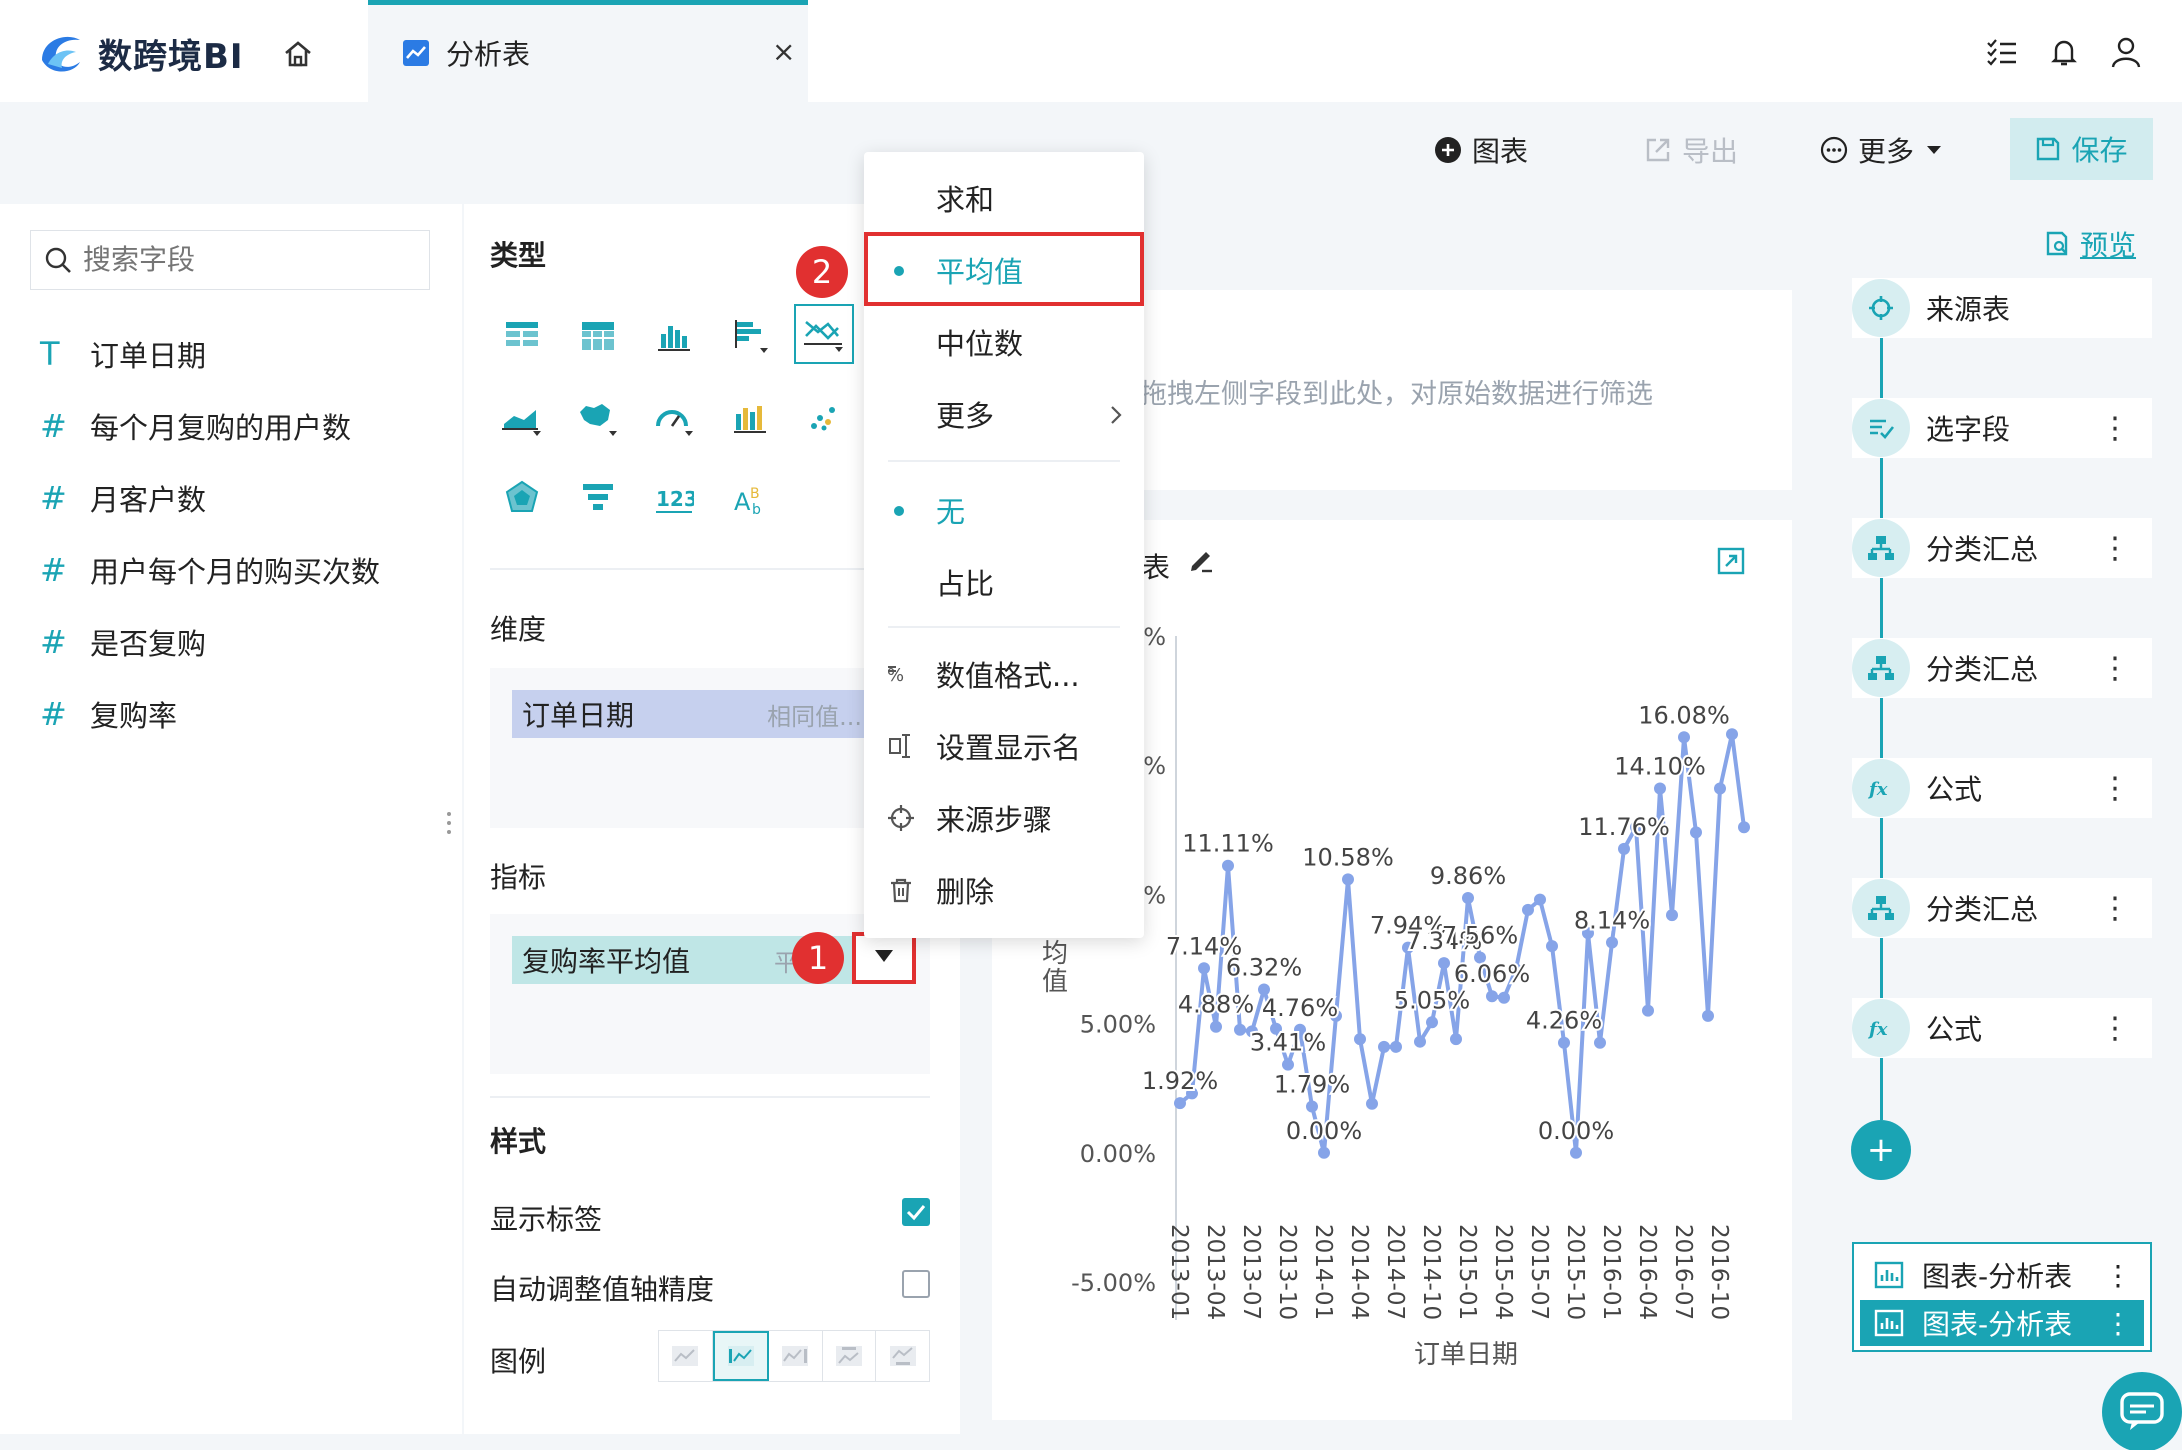 The image size is (2182, 1450). Describe the element at coordinates (674, 498) in the screenshot. I see `kpi-number-type-icon: 123` at that location.